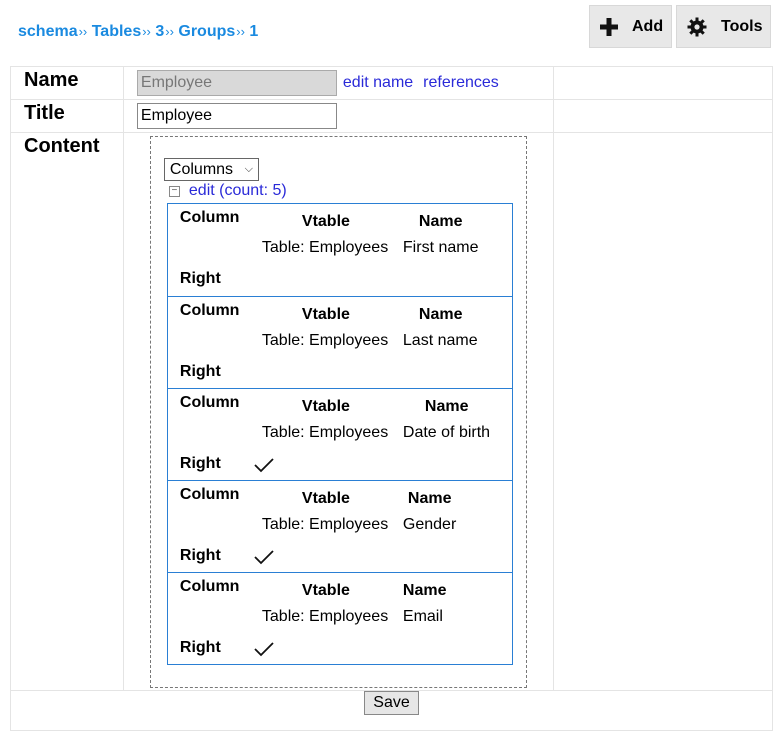  Describe the element at coordinates (174, 191) in the screenshot. I see `collapse-icon: −` at that location.